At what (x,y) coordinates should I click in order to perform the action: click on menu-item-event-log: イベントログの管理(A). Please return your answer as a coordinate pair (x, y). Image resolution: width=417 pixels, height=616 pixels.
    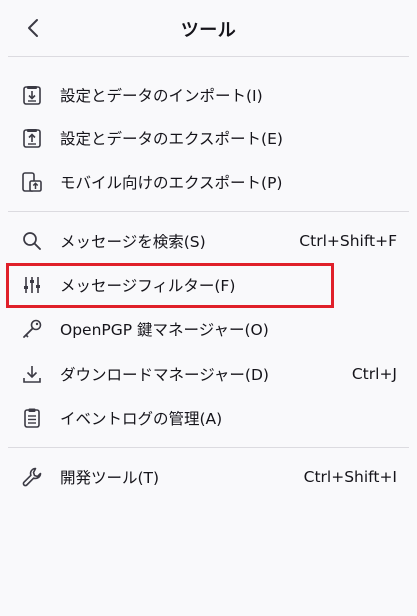
    Looking at the image, I should click on (208, 418).